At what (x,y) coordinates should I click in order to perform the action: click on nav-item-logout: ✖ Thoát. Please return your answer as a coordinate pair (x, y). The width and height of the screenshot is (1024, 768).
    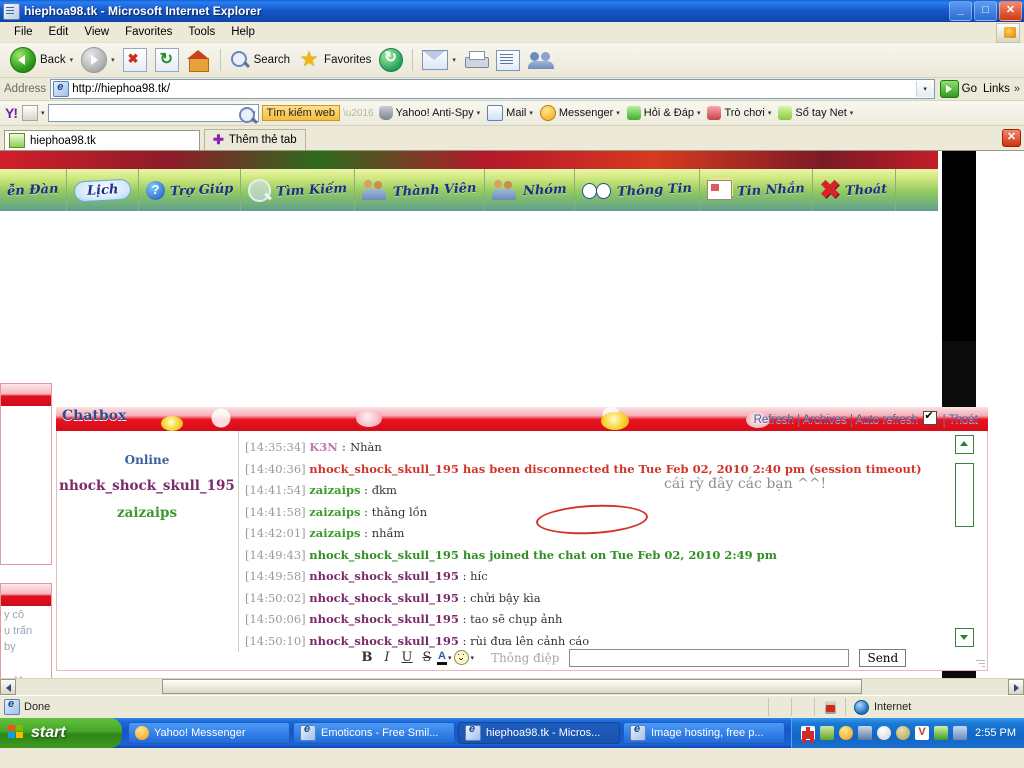
    Looking at the image, I should click on (854, 190).